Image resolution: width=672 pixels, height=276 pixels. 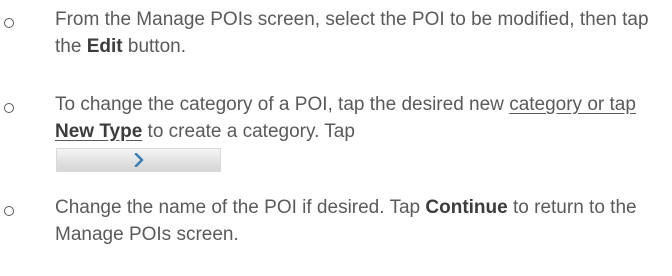 I want to click on next-button, so click(x=138, y=160).